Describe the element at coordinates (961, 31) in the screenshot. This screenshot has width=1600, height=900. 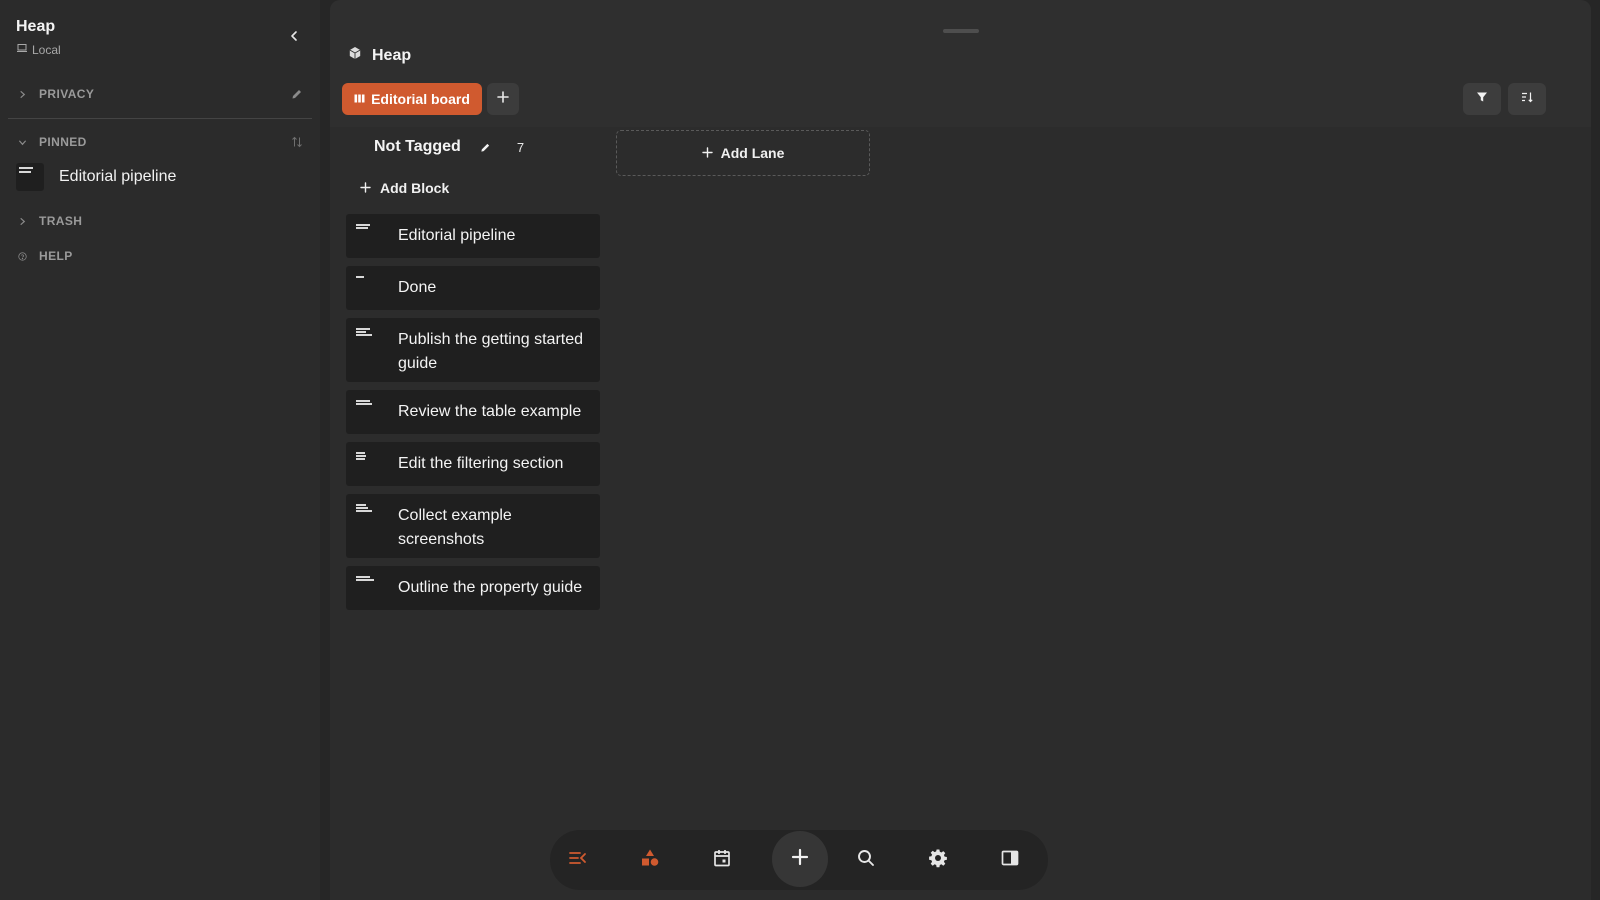
I see `drag-handle` at that location.